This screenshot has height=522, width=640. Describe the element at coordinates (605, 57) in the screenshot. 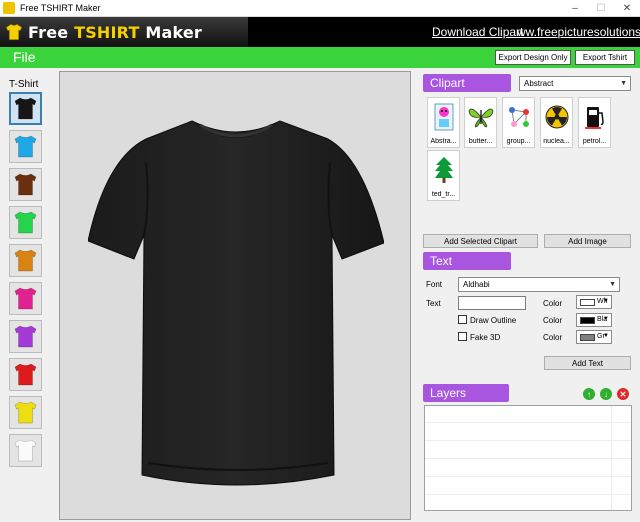

I see `export-tshirt-button: Export Tshirt` at that location.